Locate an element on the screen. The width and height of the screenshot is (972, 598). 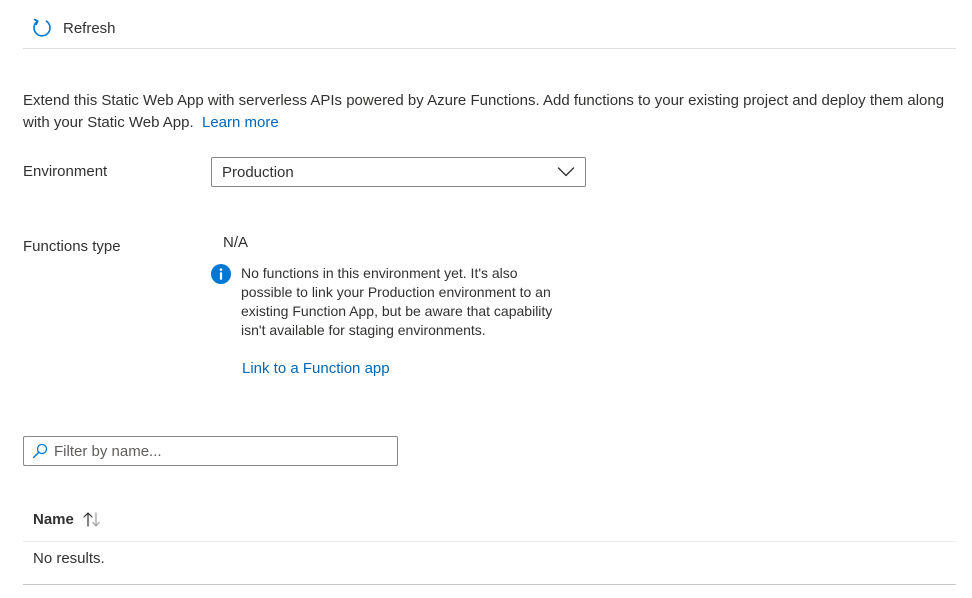
environment-selected-value: Production is located at coordinates (258, 172).